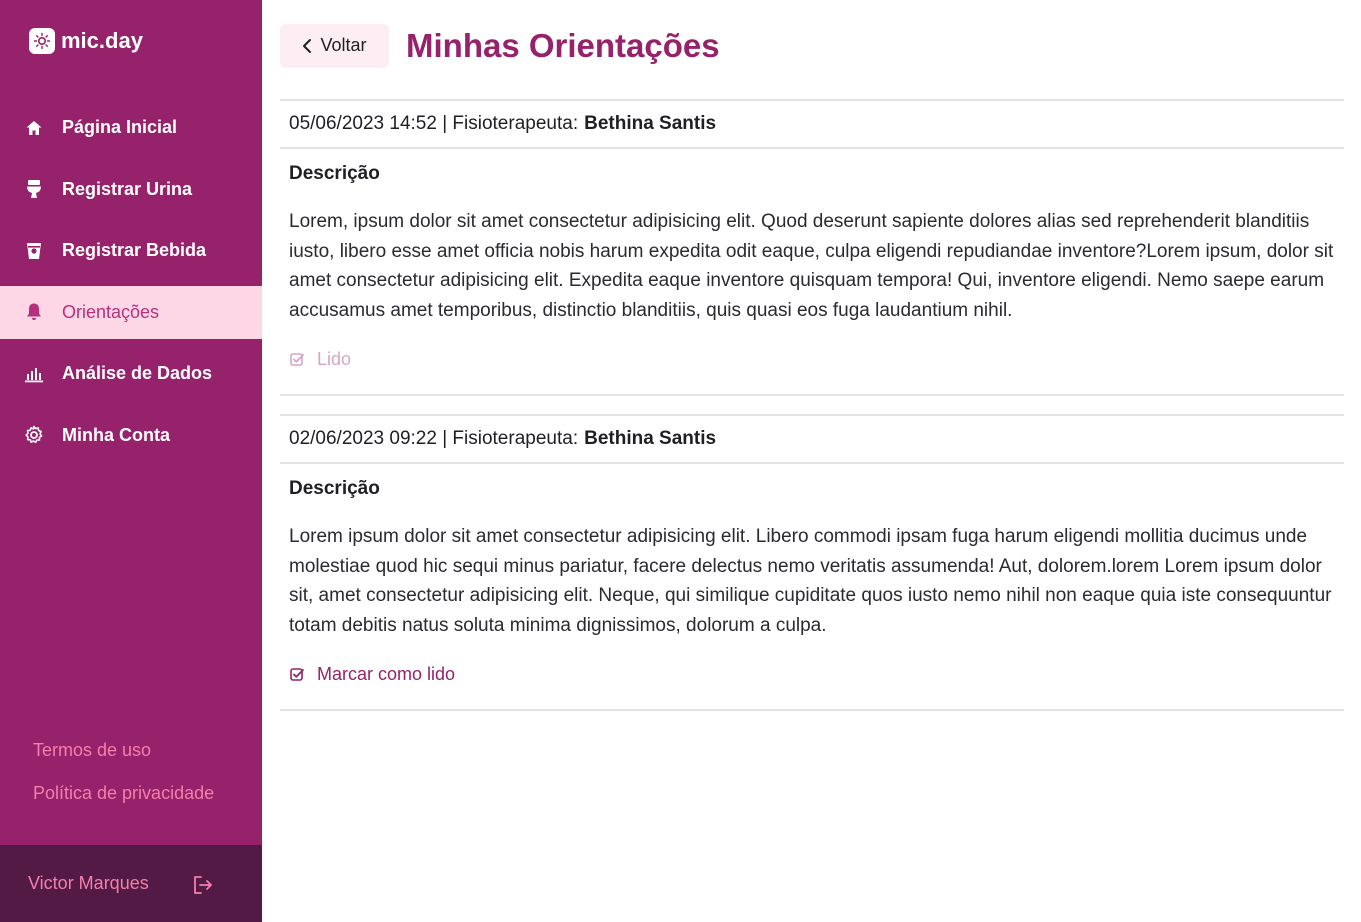 The width and height of the screenshot is (1361, 922). I want to click on orientation-datetime: 05/06/2023 14:52, so click(363, 123).